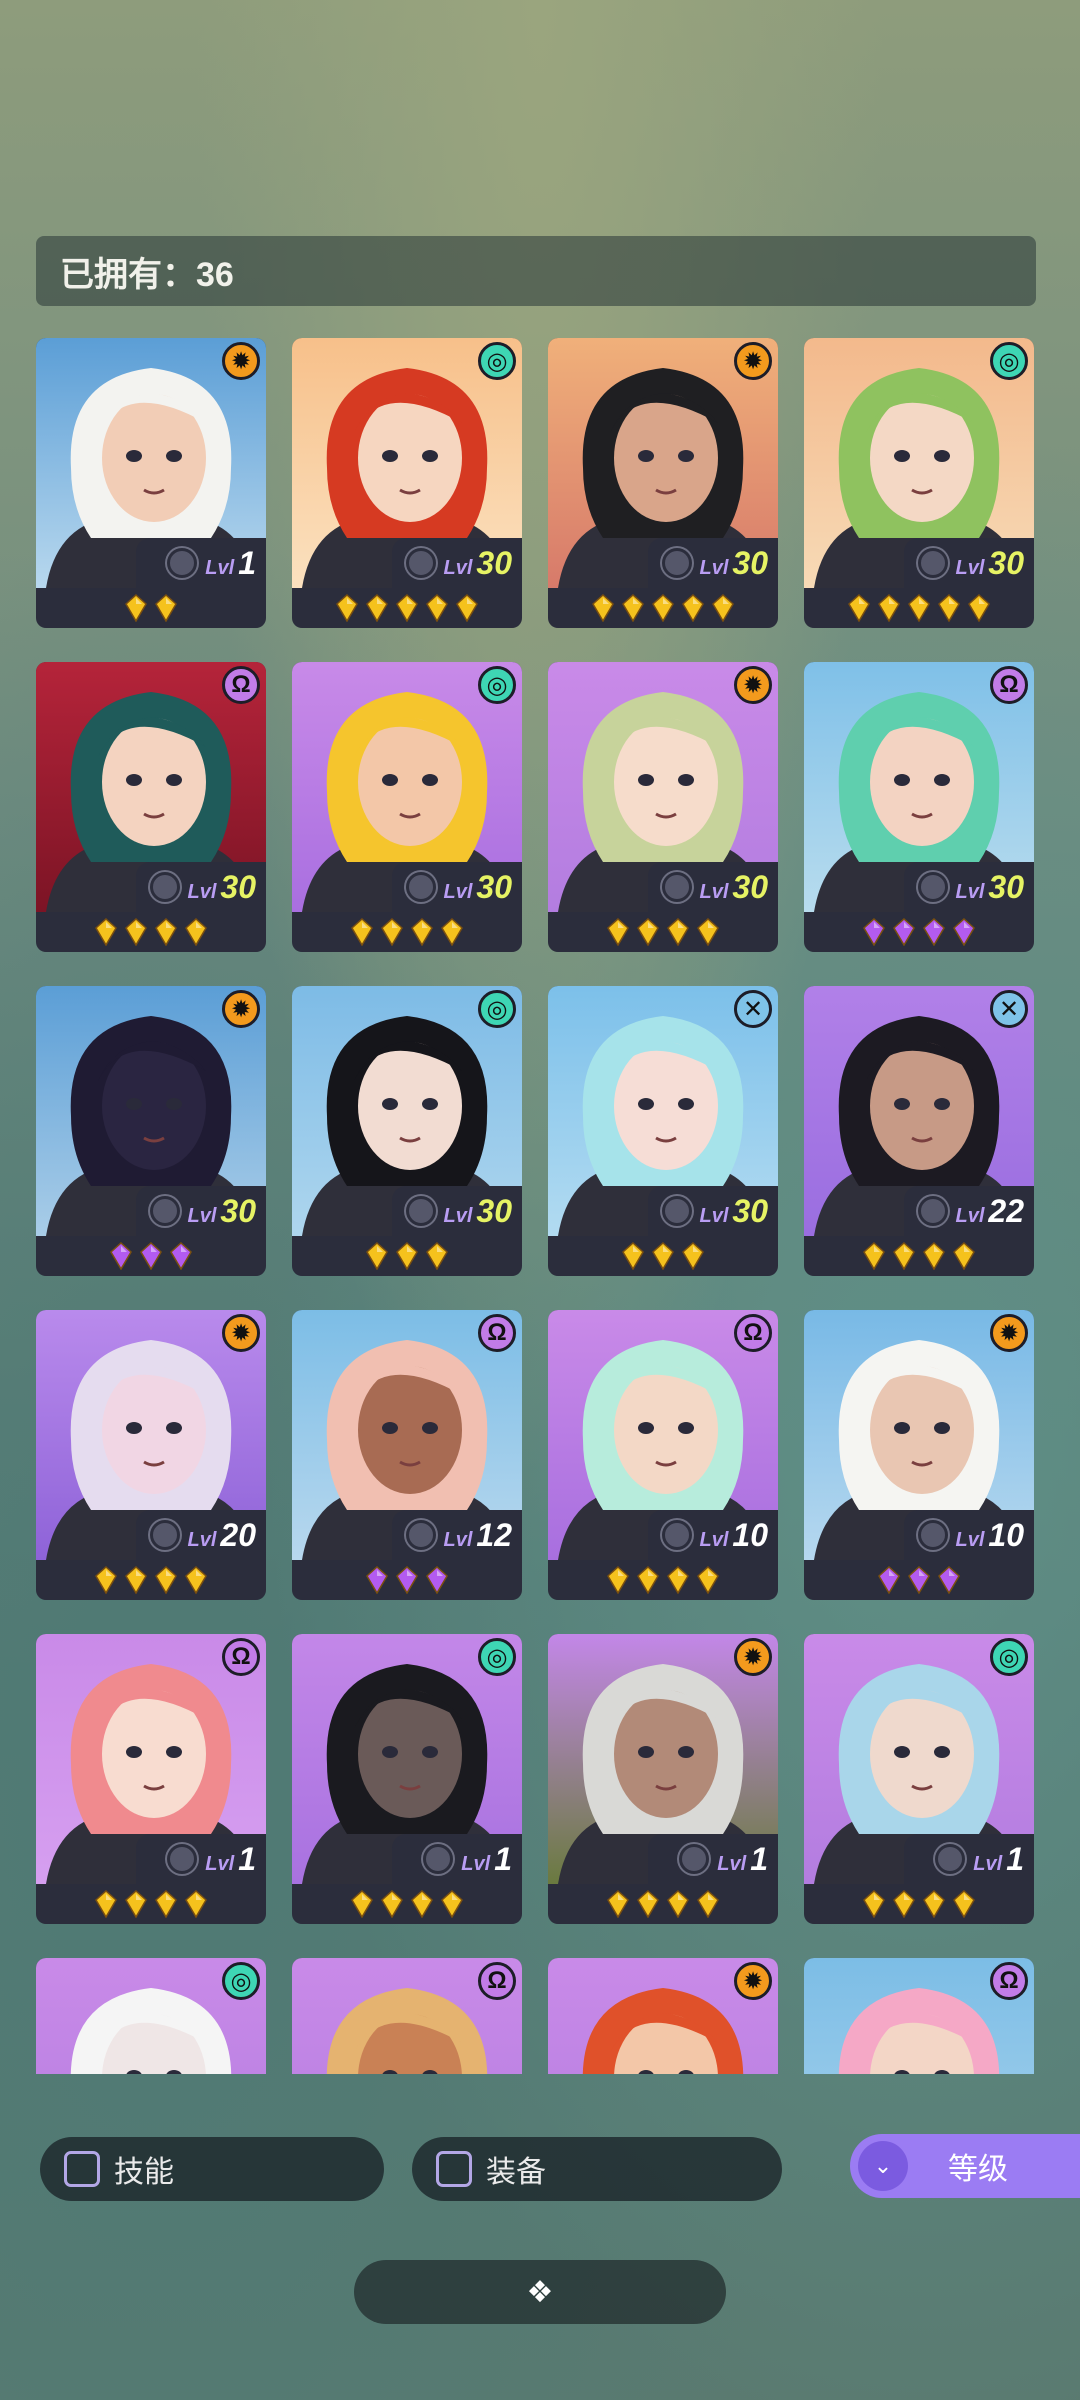  What do you see at coordinates (1009, 1981) in the screenshot?
I see `spirit-element-icon: Ω` at bounding box center [1009, 1981].